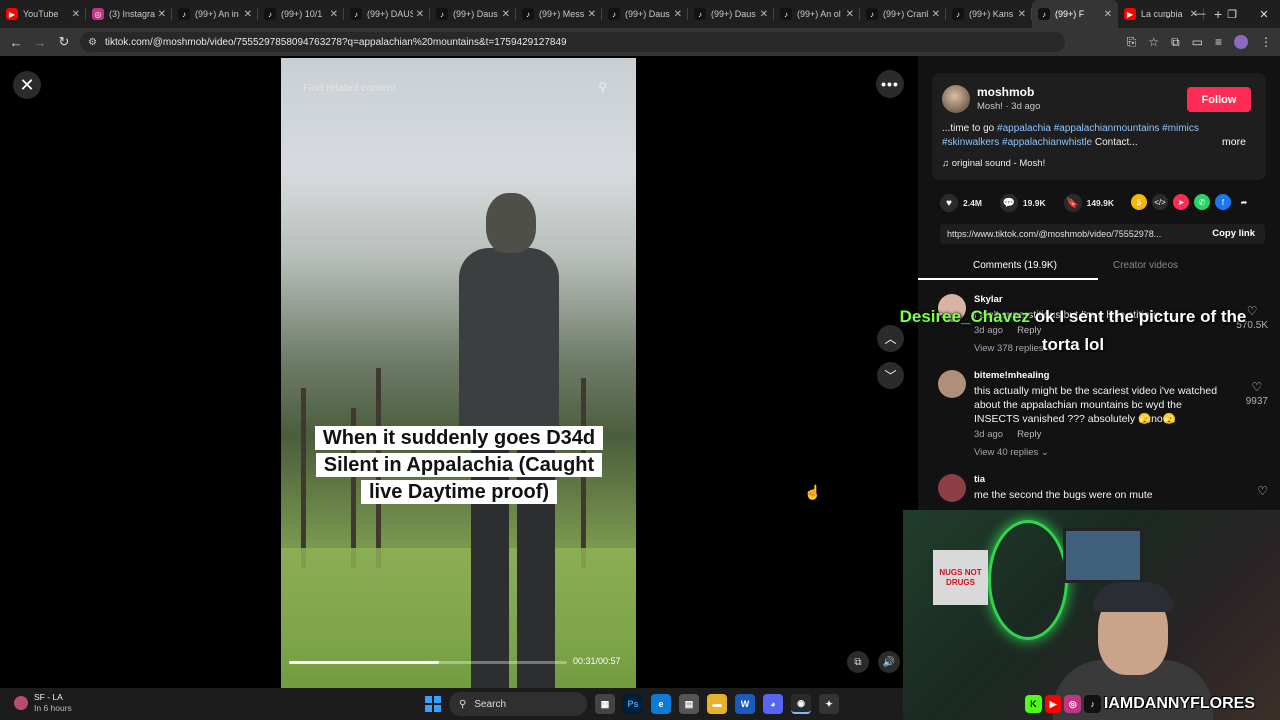 This screenshot has width=1280, height=720. Describe the element at coordinates (301, 14) in the screenshot. I see `browser-tab: ♪ (99+) 10/1 ✕` at that location.